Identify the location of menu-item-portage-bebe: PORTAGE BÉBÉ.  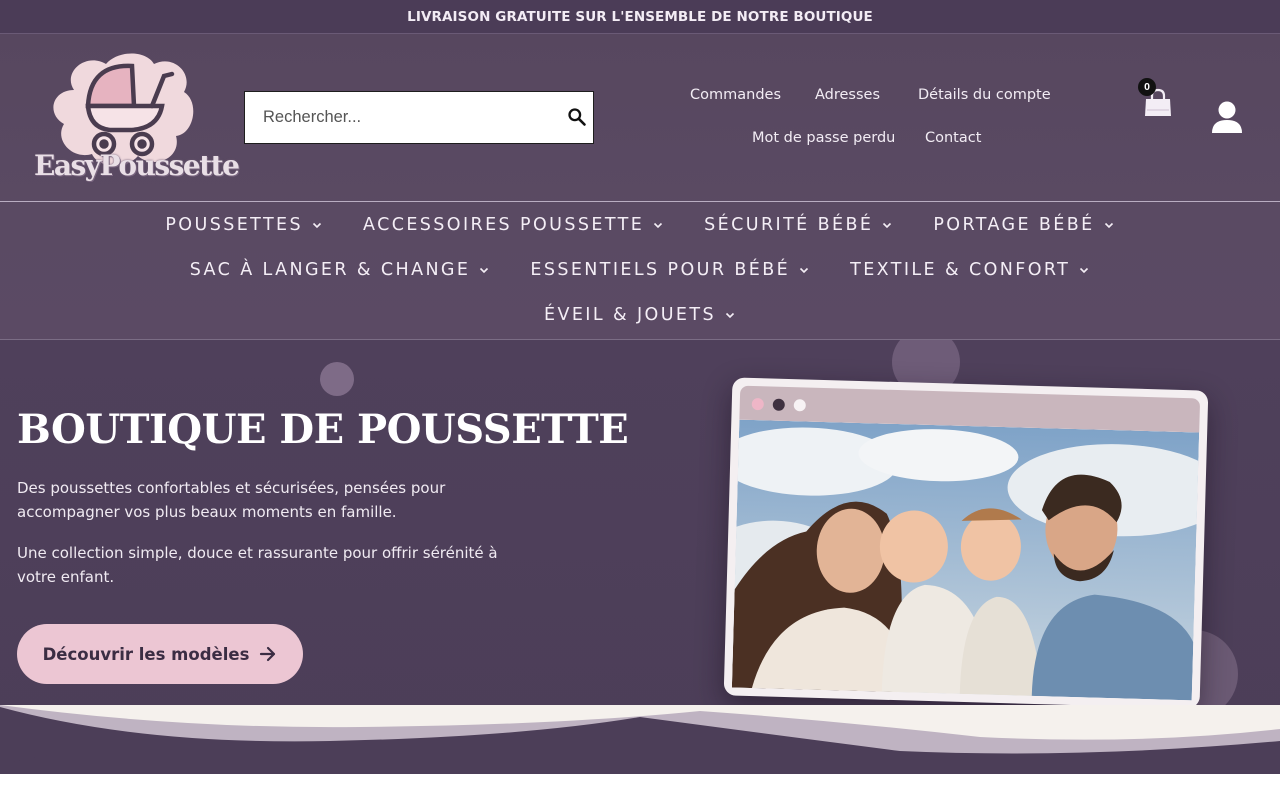
(1023, 225).